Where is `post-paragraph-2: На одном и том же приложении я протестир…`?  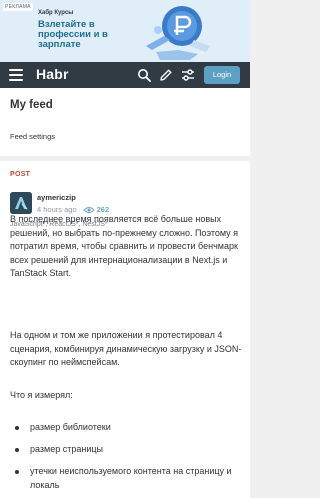
post-paragraph-2: На одном и том же приложении я протестир… is located at coordinates (126, 349).